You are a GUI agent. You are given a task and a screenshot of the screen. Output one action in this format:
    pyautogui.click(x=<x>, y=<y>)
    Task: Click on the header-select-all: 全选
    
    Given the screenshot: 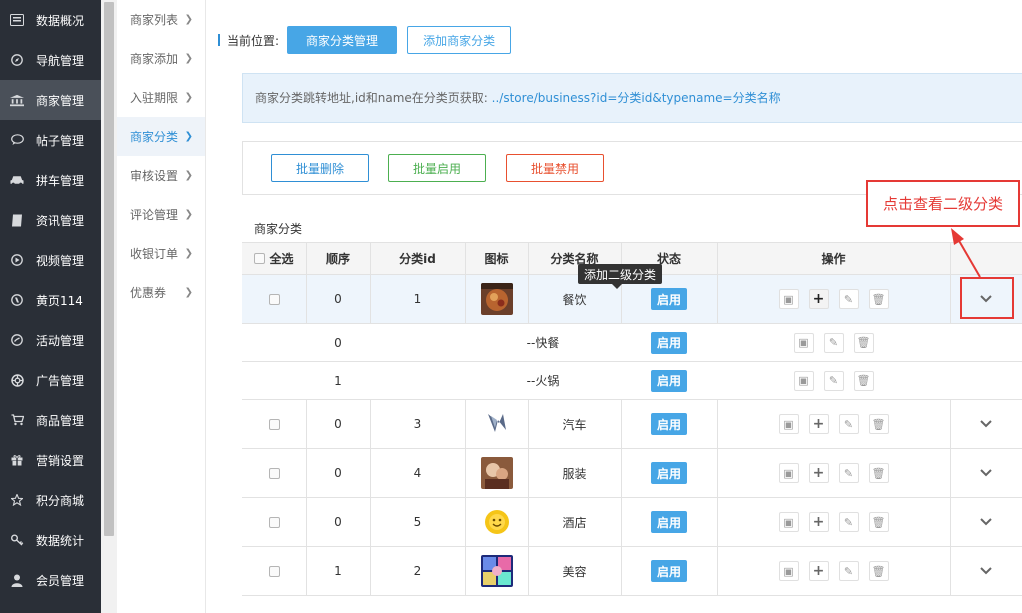 What is the action you would take?
    pyautogui.click(x=281, y=259)
    